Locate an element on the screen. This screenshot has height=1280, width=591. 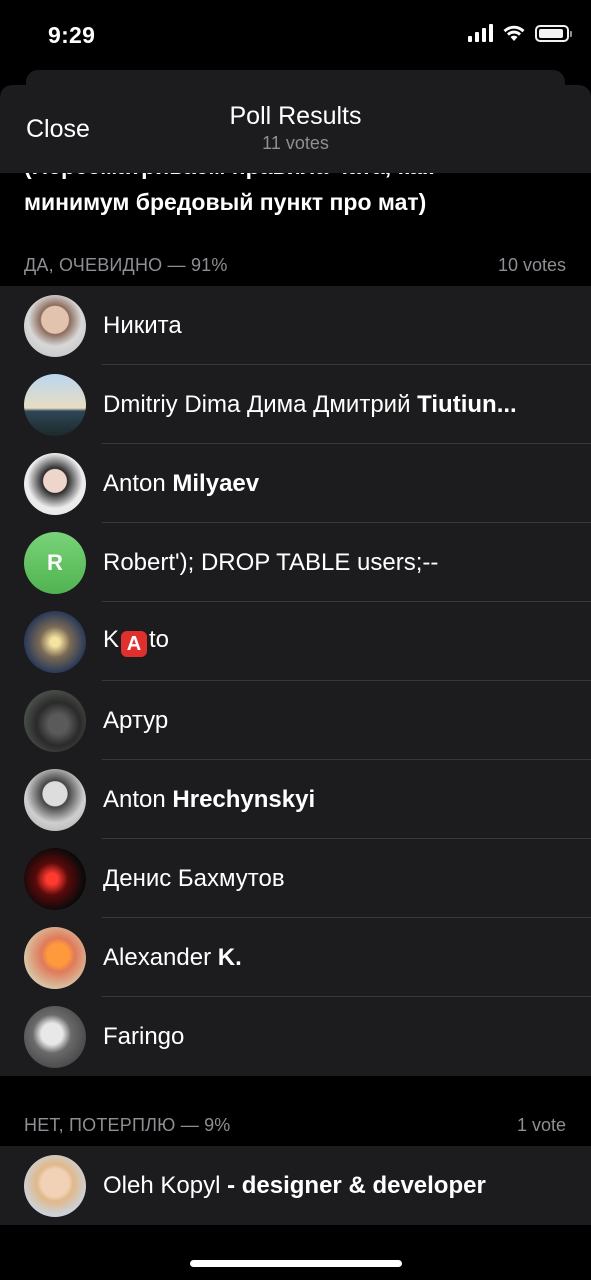
status-icons is located at coordinates (520, 33).